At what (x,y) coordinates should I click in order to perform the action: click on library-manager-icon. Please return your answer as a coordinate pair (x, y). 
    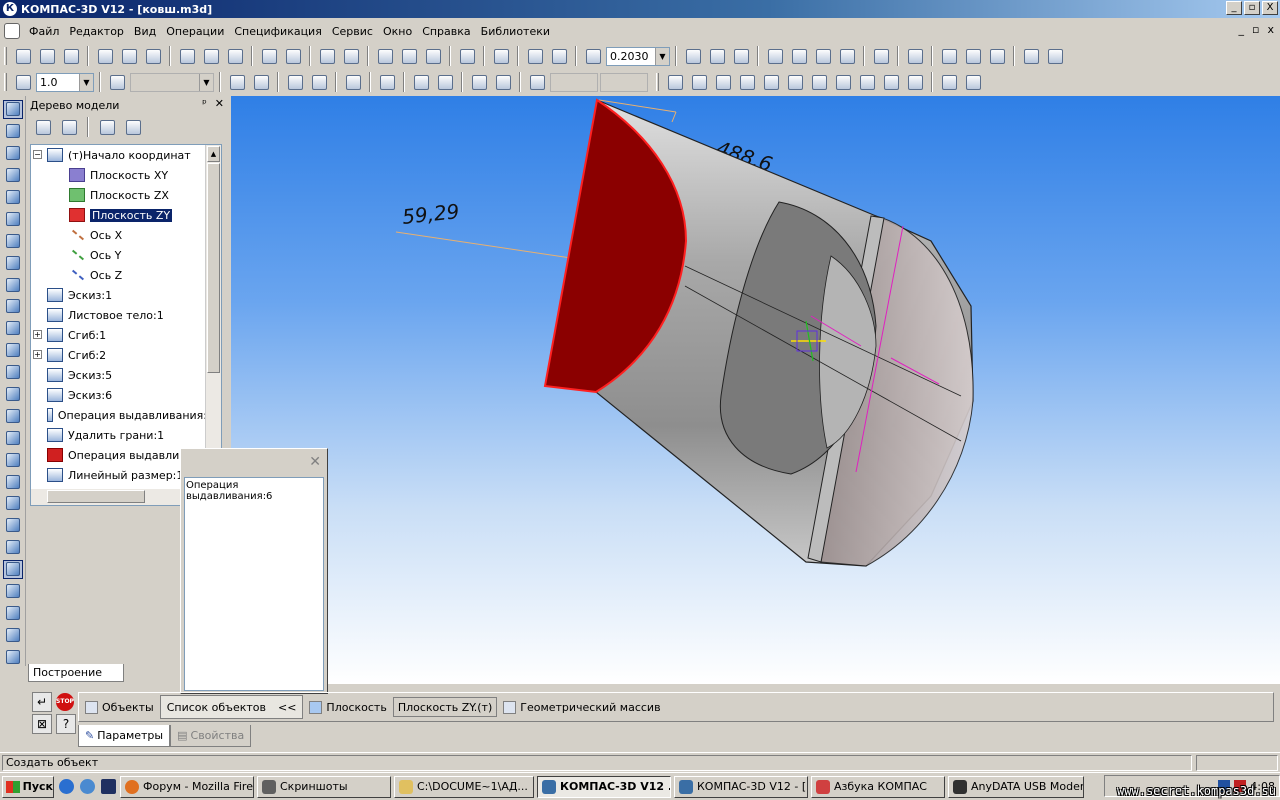
    Looking at the image, I should click on (409, 56).